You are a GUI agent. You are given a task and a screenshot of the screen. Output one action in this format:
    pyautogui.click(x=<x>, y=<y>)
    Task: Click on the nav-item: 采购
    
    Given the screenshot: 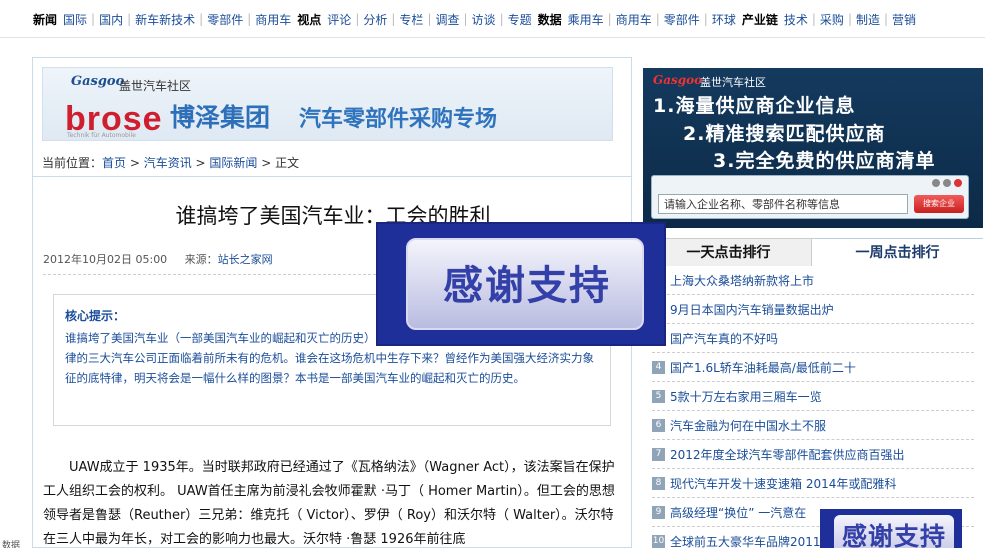 What is the action you would take?
    pyautogui.click(x=832, y=19)
    